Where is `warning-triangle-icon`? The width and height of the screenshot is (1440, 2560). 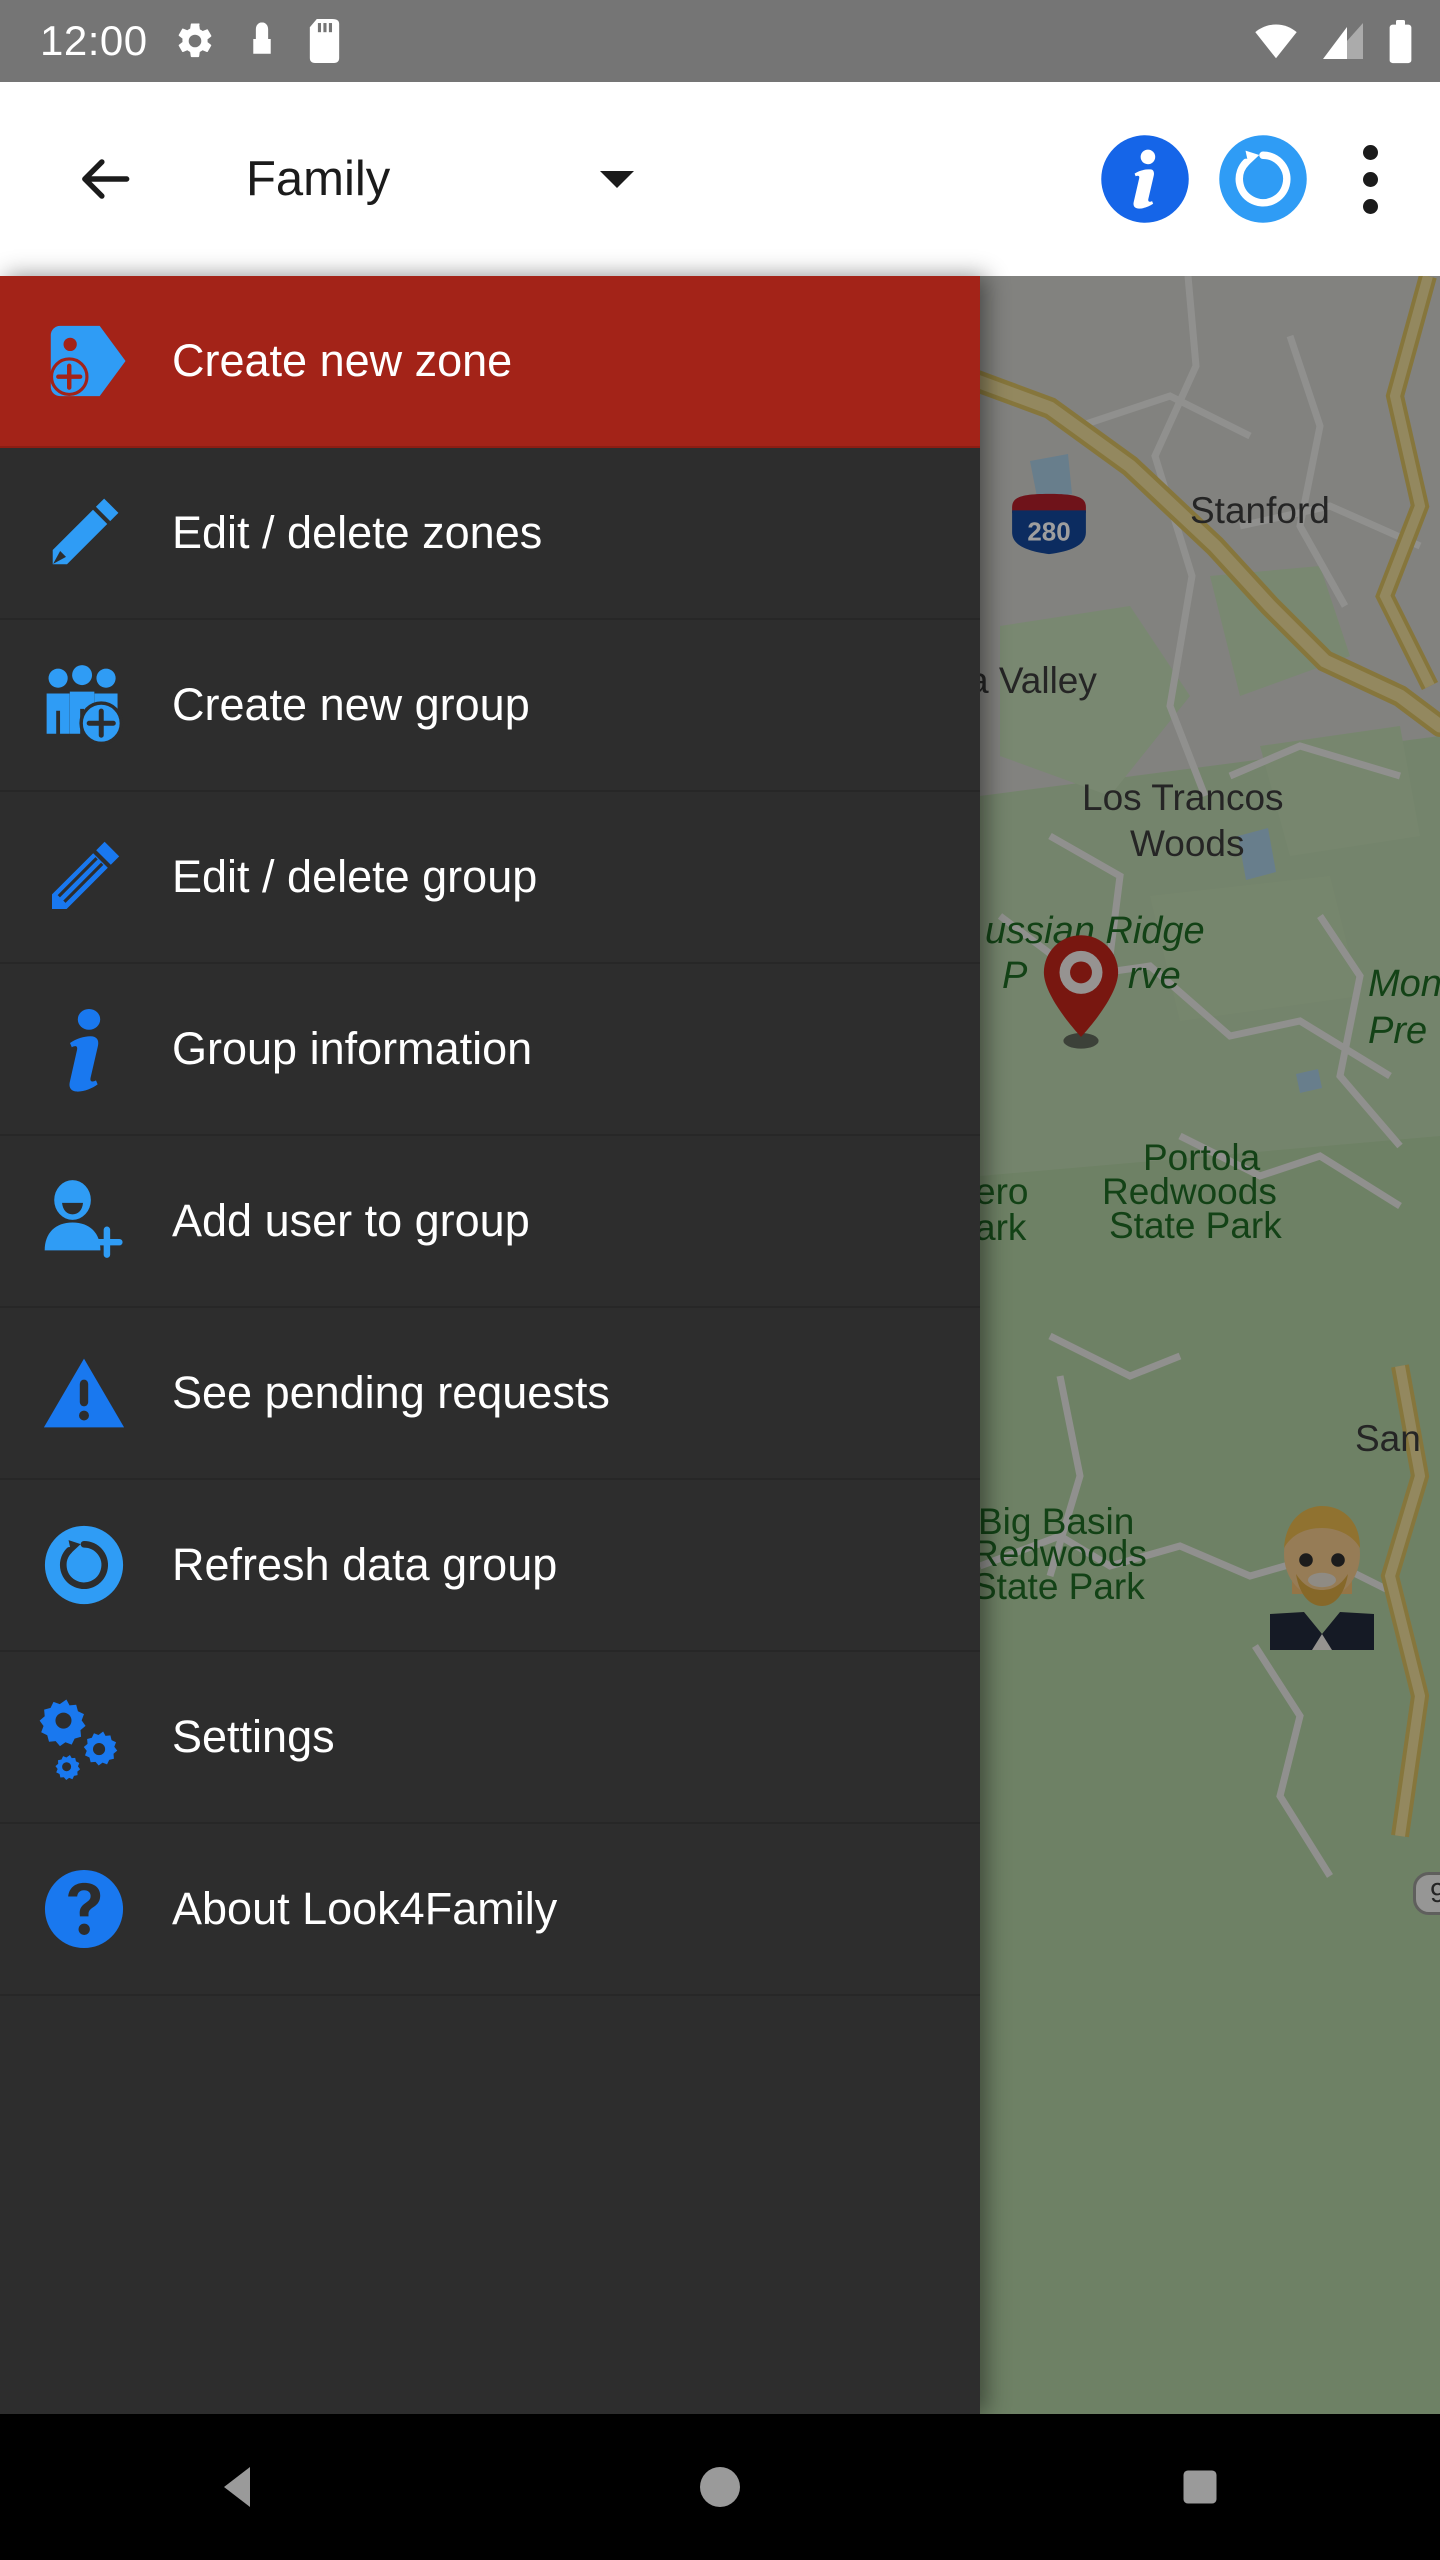
warning-triangle-icon is located at coordinates (84, 1393).